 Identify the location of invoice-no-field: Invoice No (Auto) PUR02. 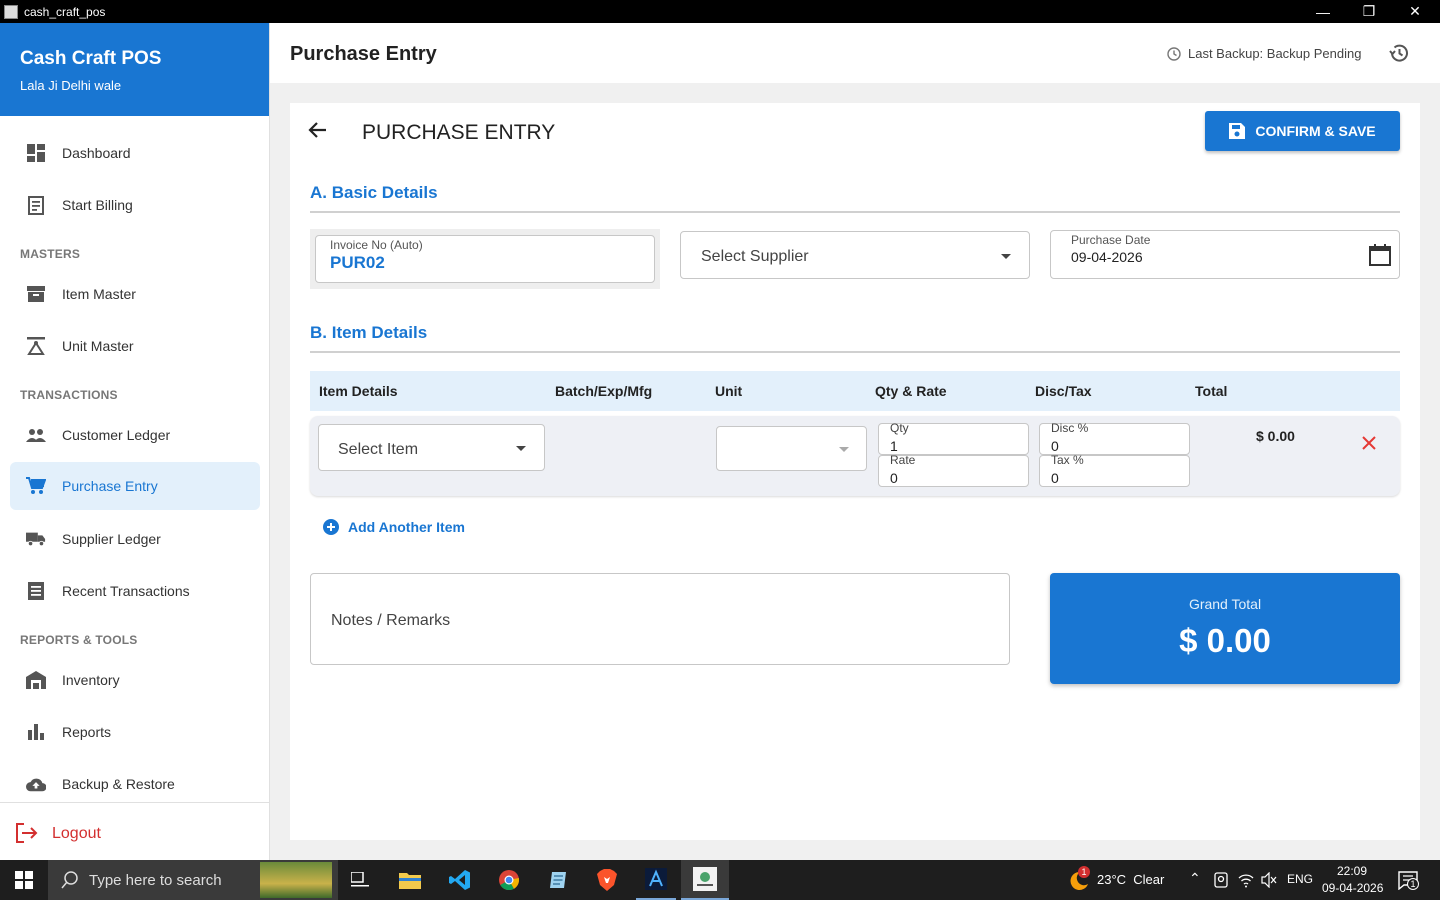
(485, 259).